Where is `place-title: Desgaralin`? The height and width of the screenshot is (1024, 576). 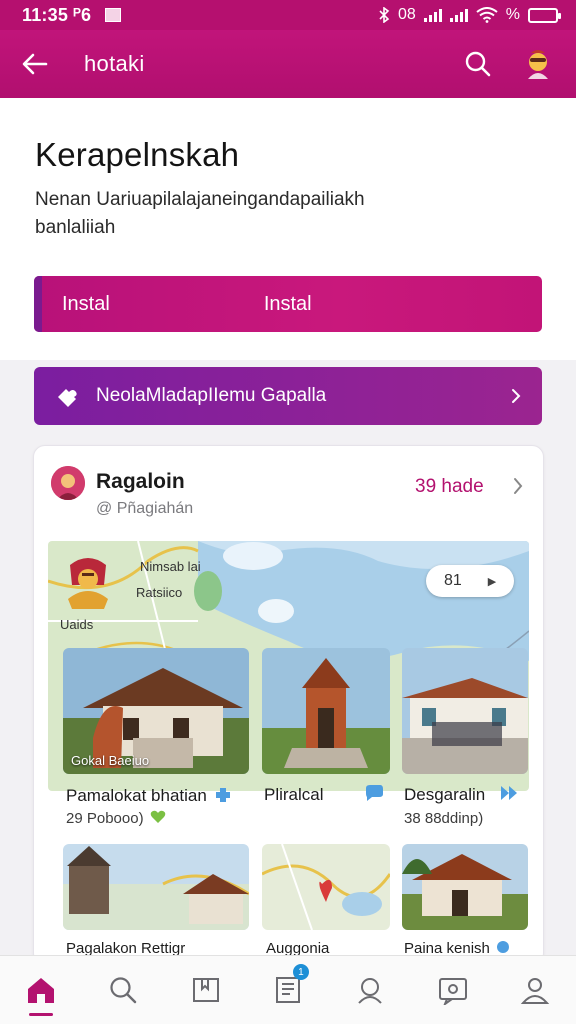
place-title: Desgaralin is located at coordinates (461, 795).